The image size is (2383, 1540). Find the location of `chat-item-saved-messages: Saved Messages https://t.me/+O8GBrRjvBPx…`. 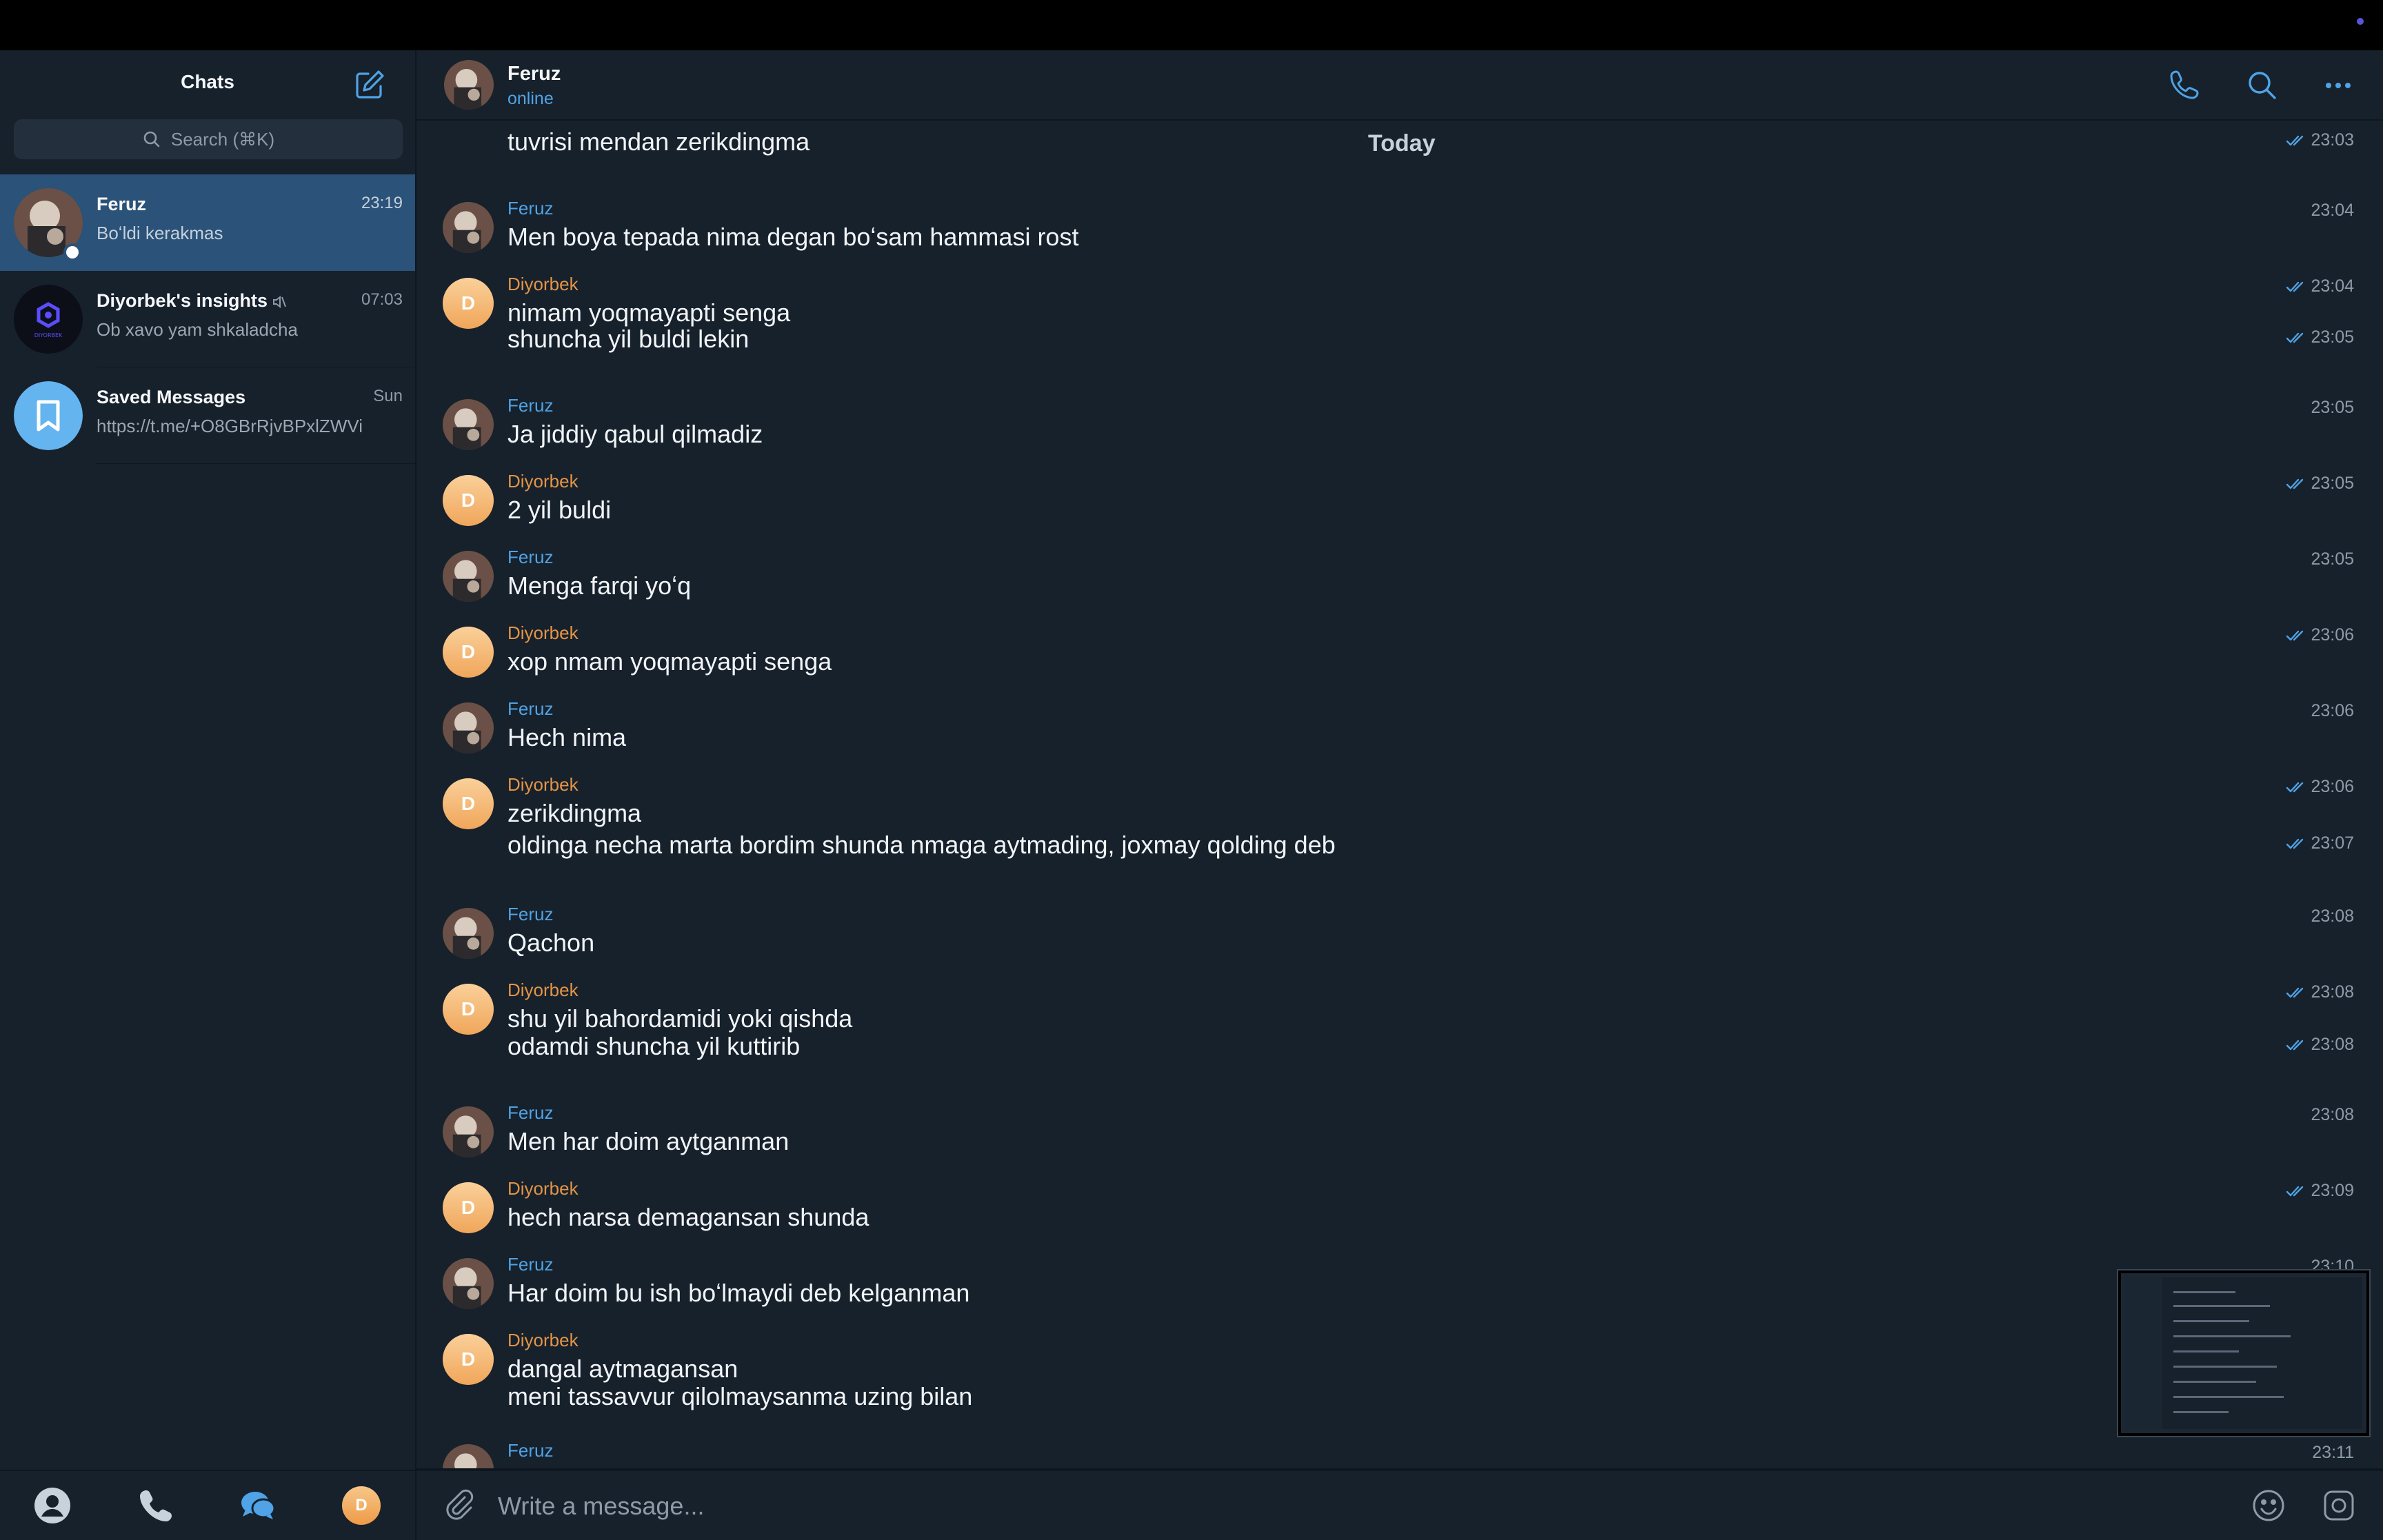

chat-item-saved-messages: Saved Messages https://t.me/+O8GBrRjvBPx… is located at coordinates (207, 416).